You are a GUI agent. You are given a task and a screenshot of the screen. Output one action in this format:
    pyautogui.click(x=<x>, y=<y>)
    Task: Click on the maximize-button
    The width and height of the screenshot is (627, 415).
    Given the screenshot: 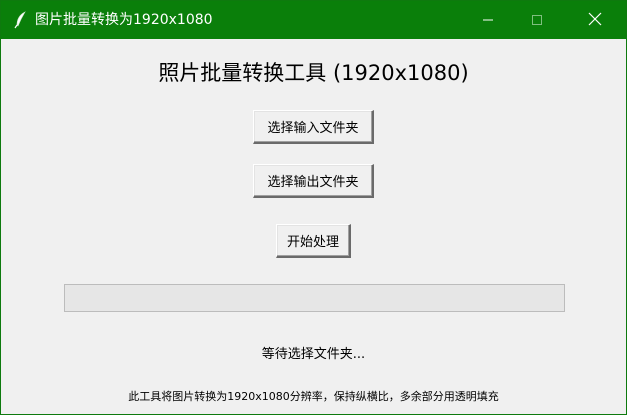 What is the action you would take?
    pyautogui.click(x=537, y=20)
    